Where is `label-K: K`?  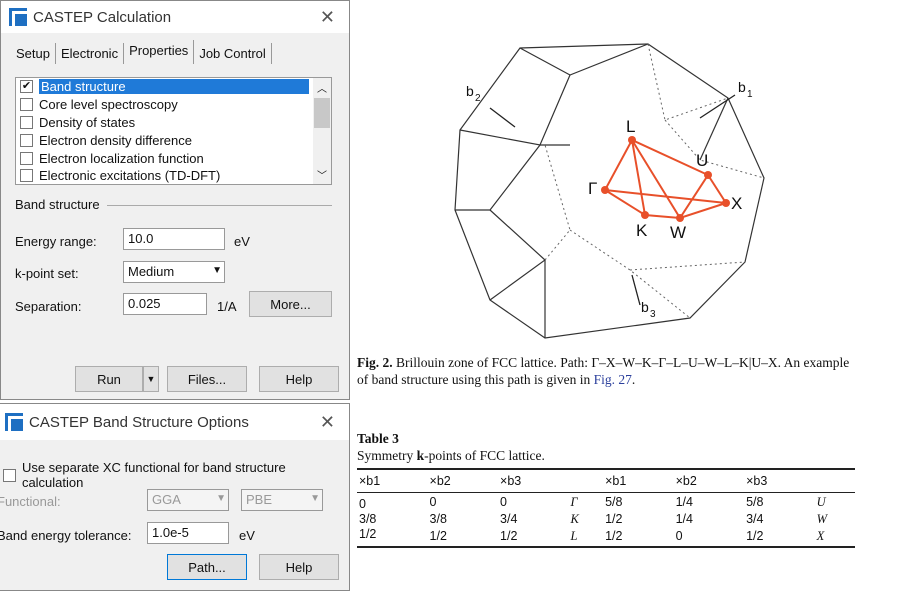 label-K: K is located at coordinates (642, 230).